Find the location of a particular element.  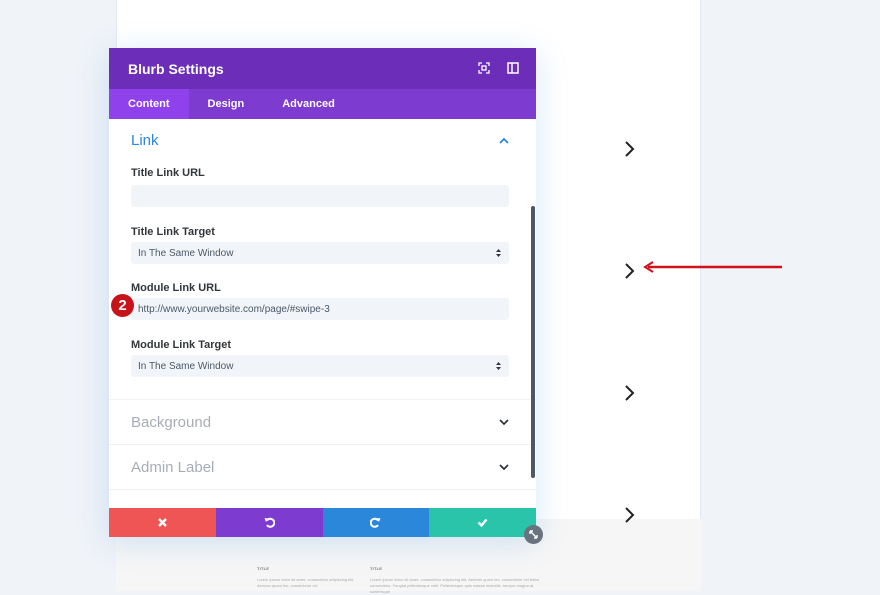

modal-footer is located at coordinates (322, 522).